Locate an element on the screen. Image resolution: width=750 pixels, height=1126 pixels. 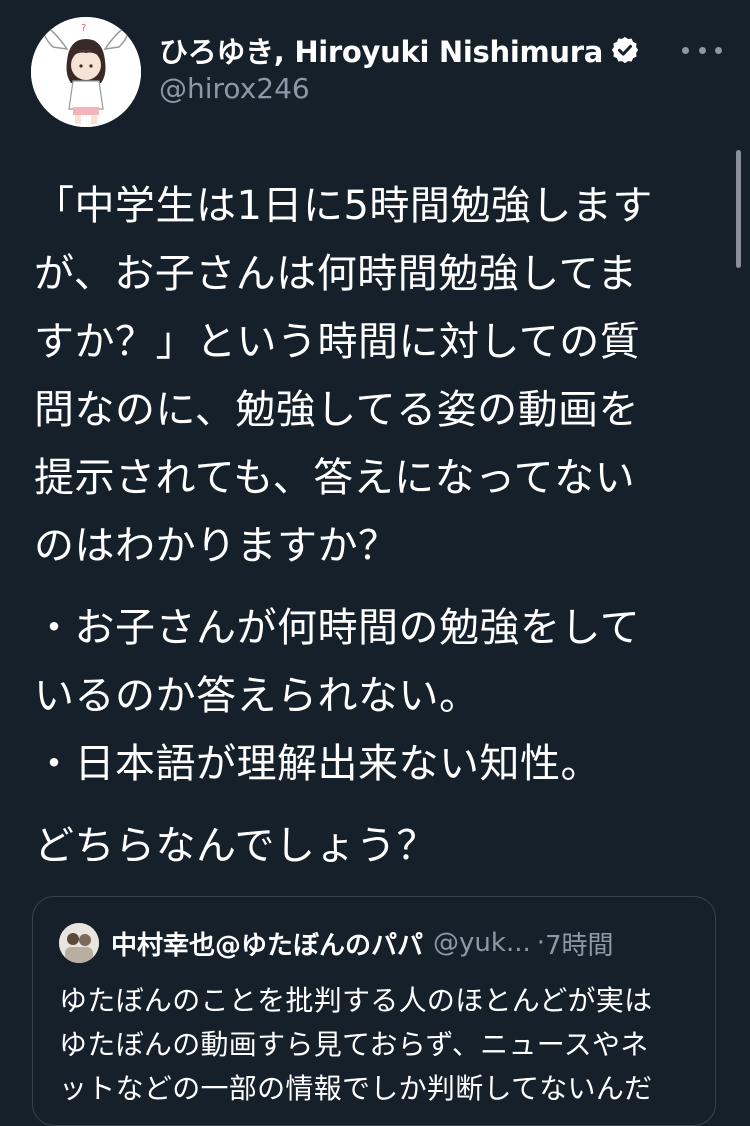
quoted-author-name: 中村幸也@ゆたぼんのパパ is located at coordinates (267, 943).